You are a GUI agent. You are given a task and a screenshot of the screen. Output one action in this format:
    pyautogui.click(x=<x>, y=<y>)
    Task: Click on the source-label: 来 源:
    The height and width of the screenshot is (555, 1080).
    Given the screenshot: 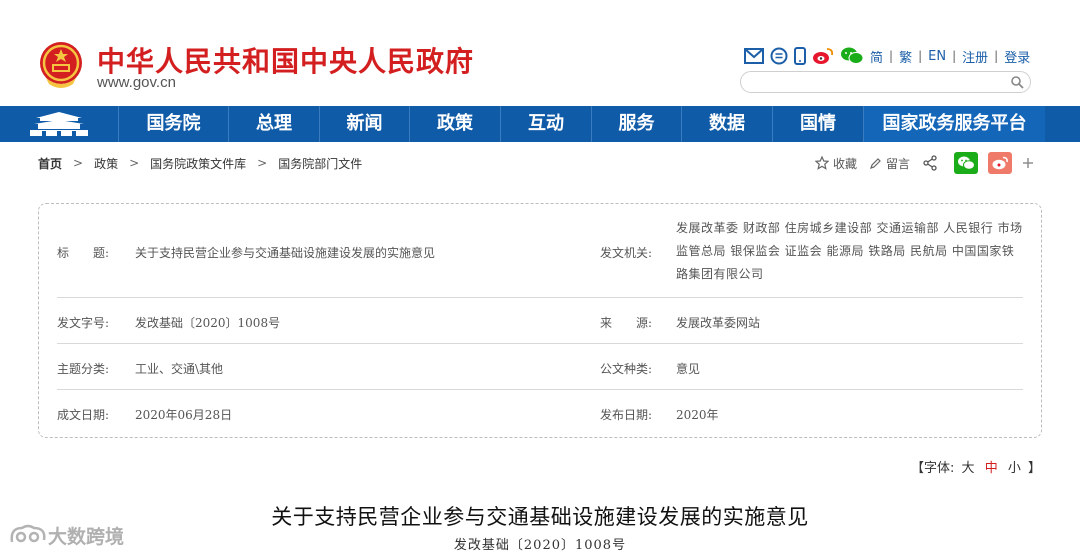 What is the action you would take?
    pyautogui.click(x=626, y=323)
    